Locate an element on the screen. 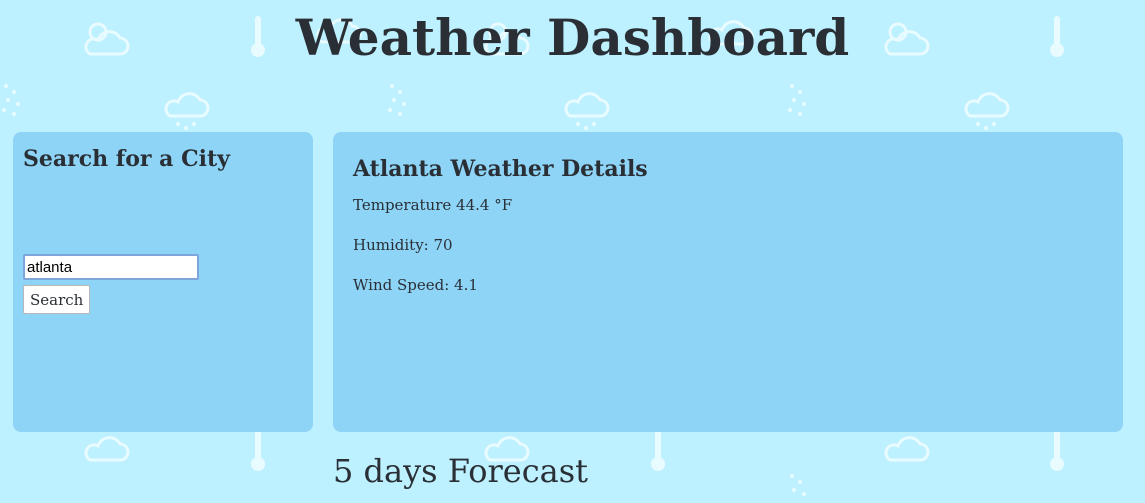 The height and width of the screenshot is (503, 1145). humidity-text: Humidity: 70 is located at coordinates (403, 245).